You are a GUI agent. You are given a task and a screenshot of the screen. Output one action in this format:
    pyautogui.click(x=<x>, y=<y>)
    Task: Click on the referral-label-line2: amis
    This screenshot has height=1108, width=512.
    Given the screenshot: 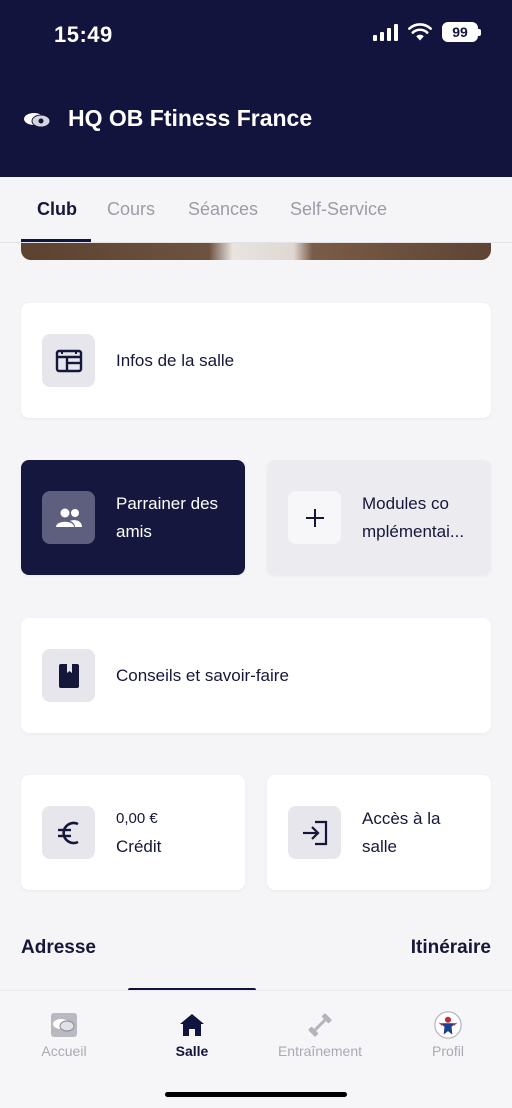 What is the action you would take?
    pyautogui.click(x=134, y=531)
    